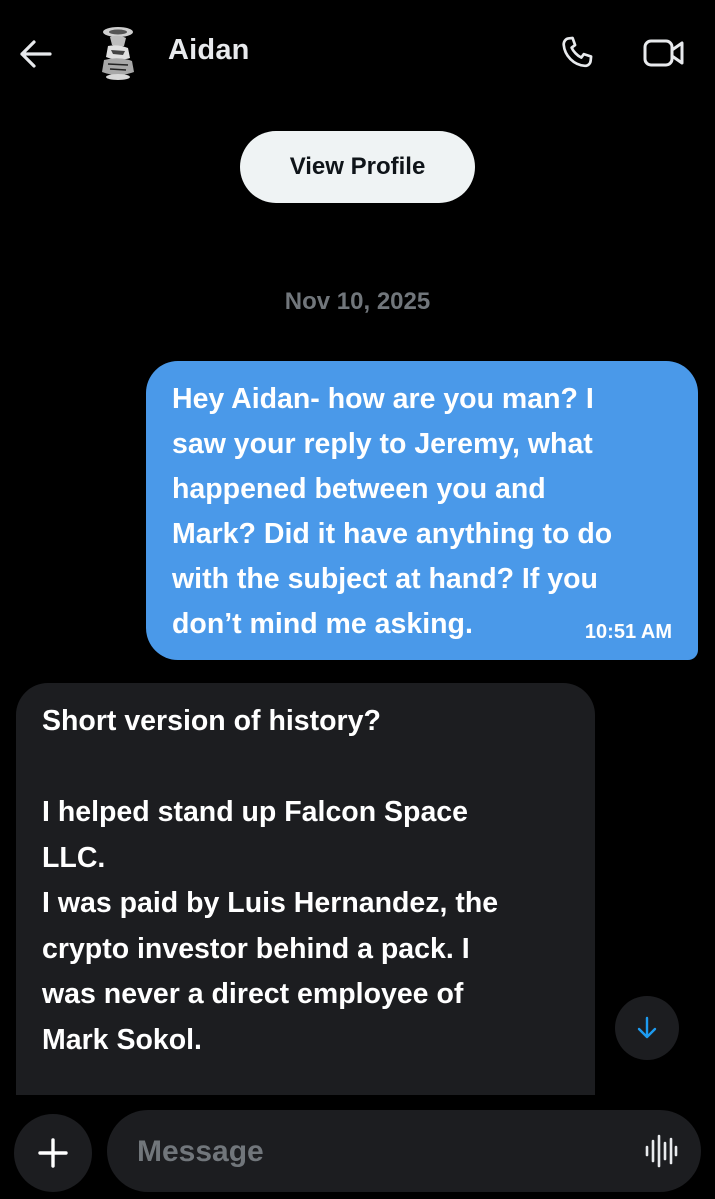 This screenshot has height=1199, width=715. I want to click on scroll-to-bottom-button, so click(647, 1028).